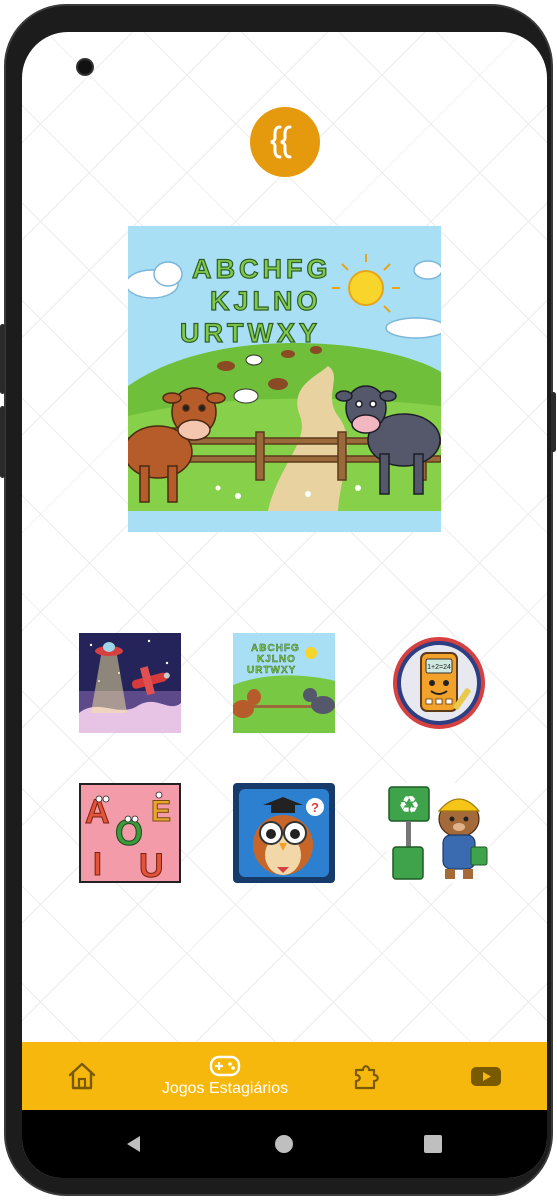 This screenshot has width=557, height=1200. I want to click on nav-item-home, so click(82, 1076).